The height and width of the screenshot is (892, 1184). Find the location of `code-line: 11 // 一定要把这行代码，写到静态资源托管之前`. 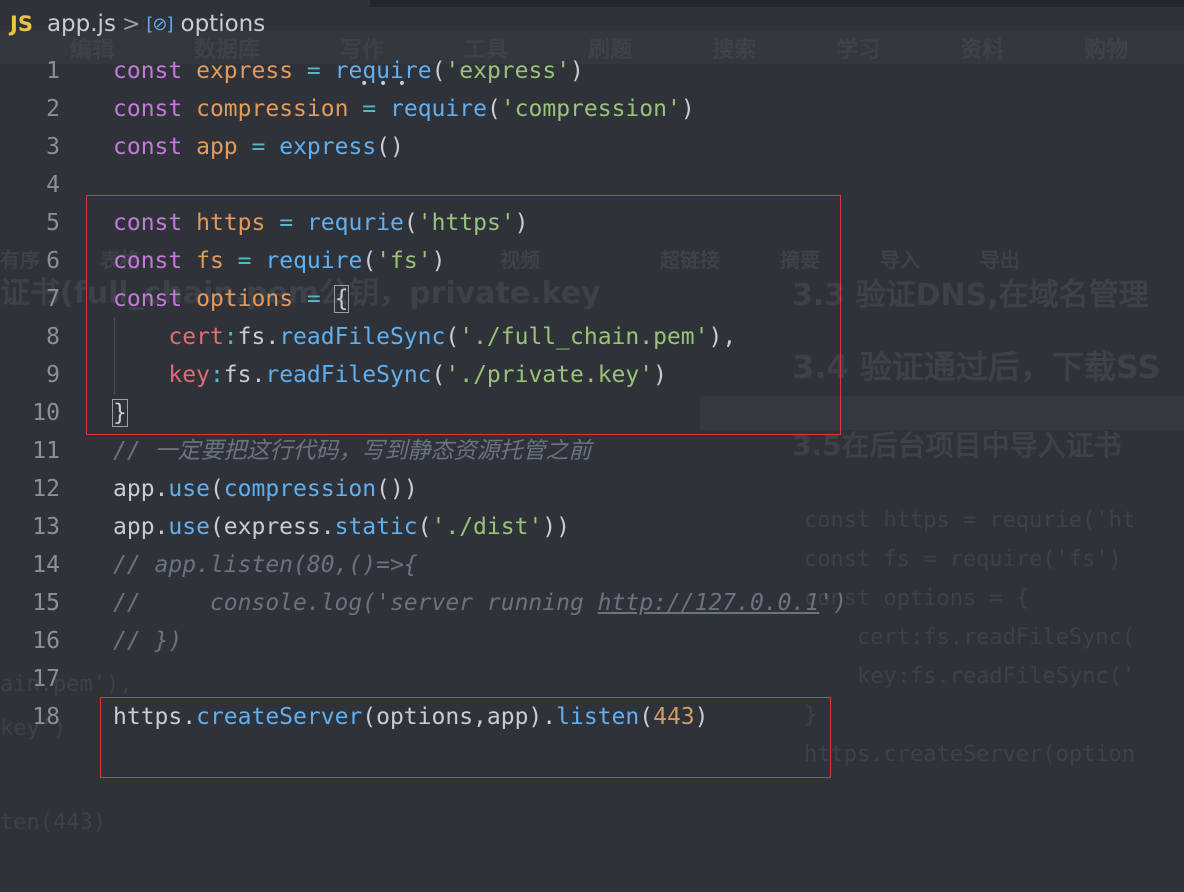

code-line: 11 // 一定要把这行代码，写到静态资源托管之前 is located at coordinates (592, 451).